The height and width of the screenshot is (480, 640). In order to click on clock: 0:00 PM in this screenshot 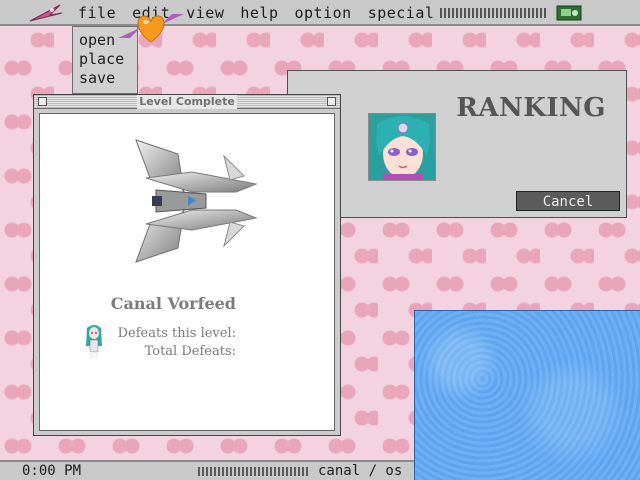, I will do `click(52, 471)`.